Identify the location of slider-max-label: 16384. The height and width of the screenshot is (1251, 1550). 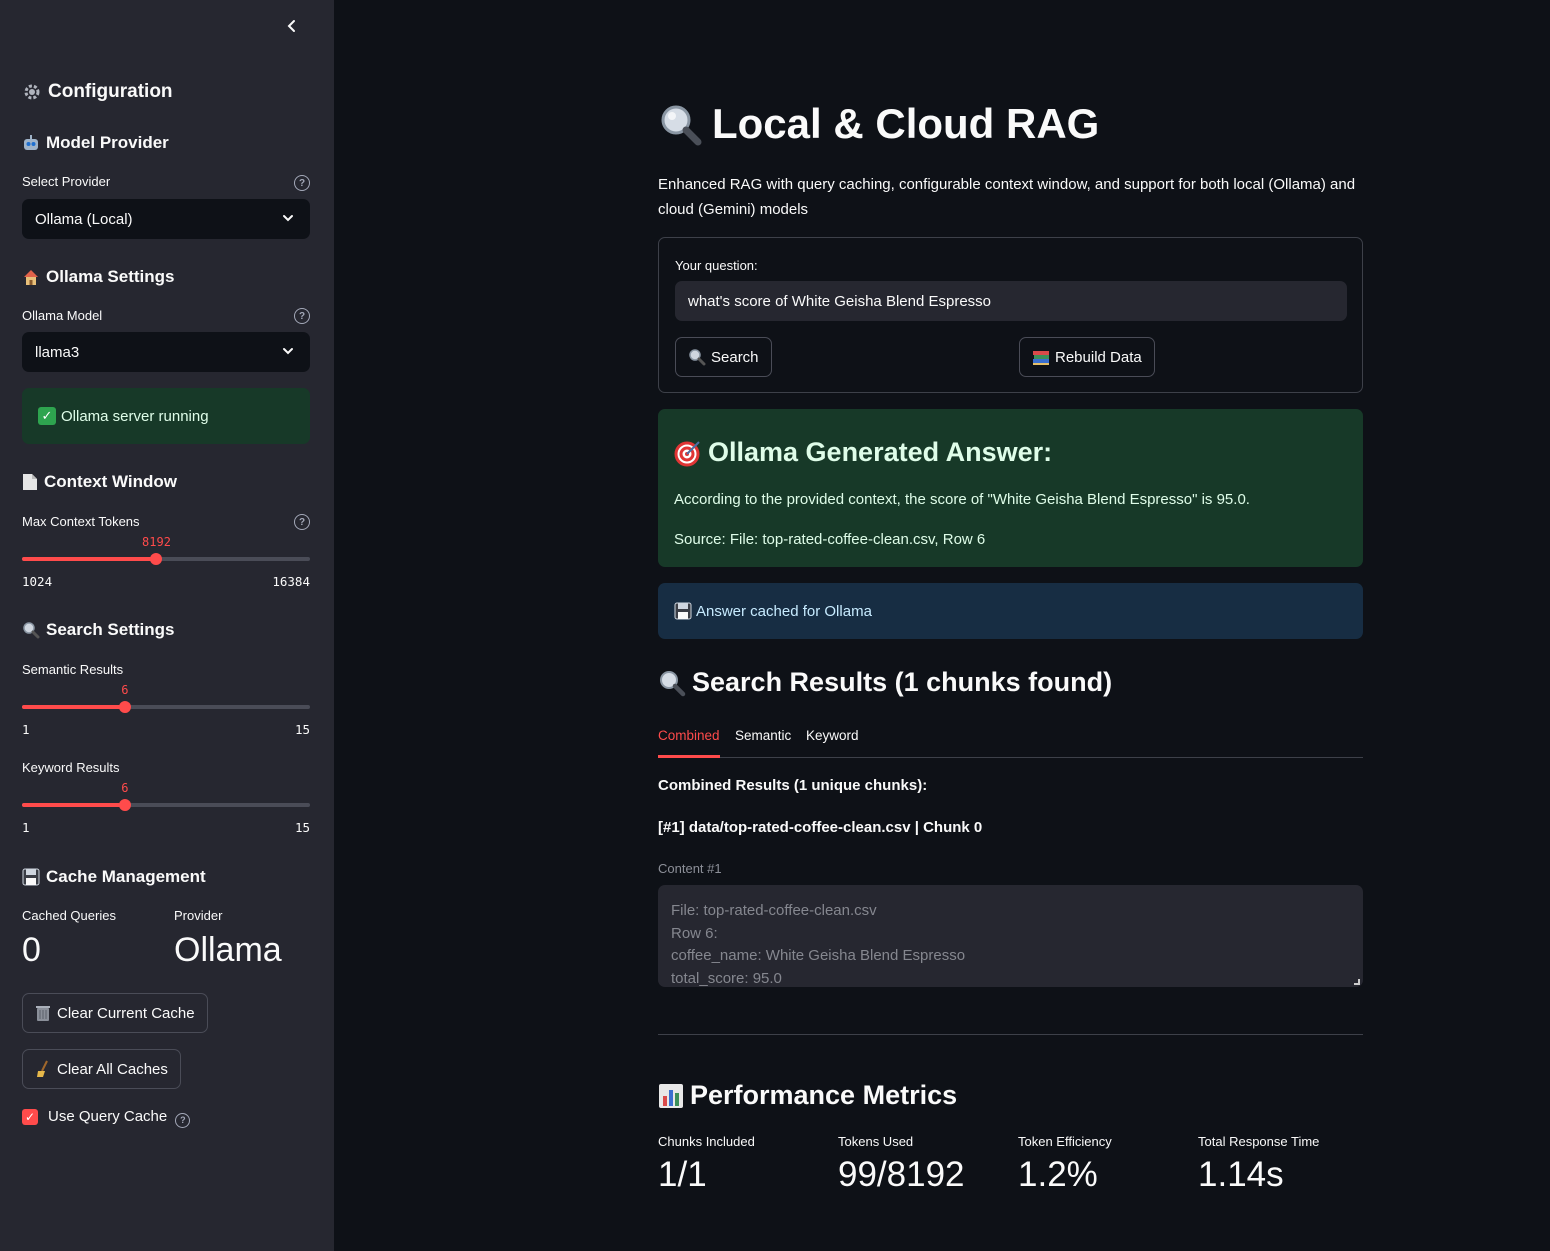
(291, 581).